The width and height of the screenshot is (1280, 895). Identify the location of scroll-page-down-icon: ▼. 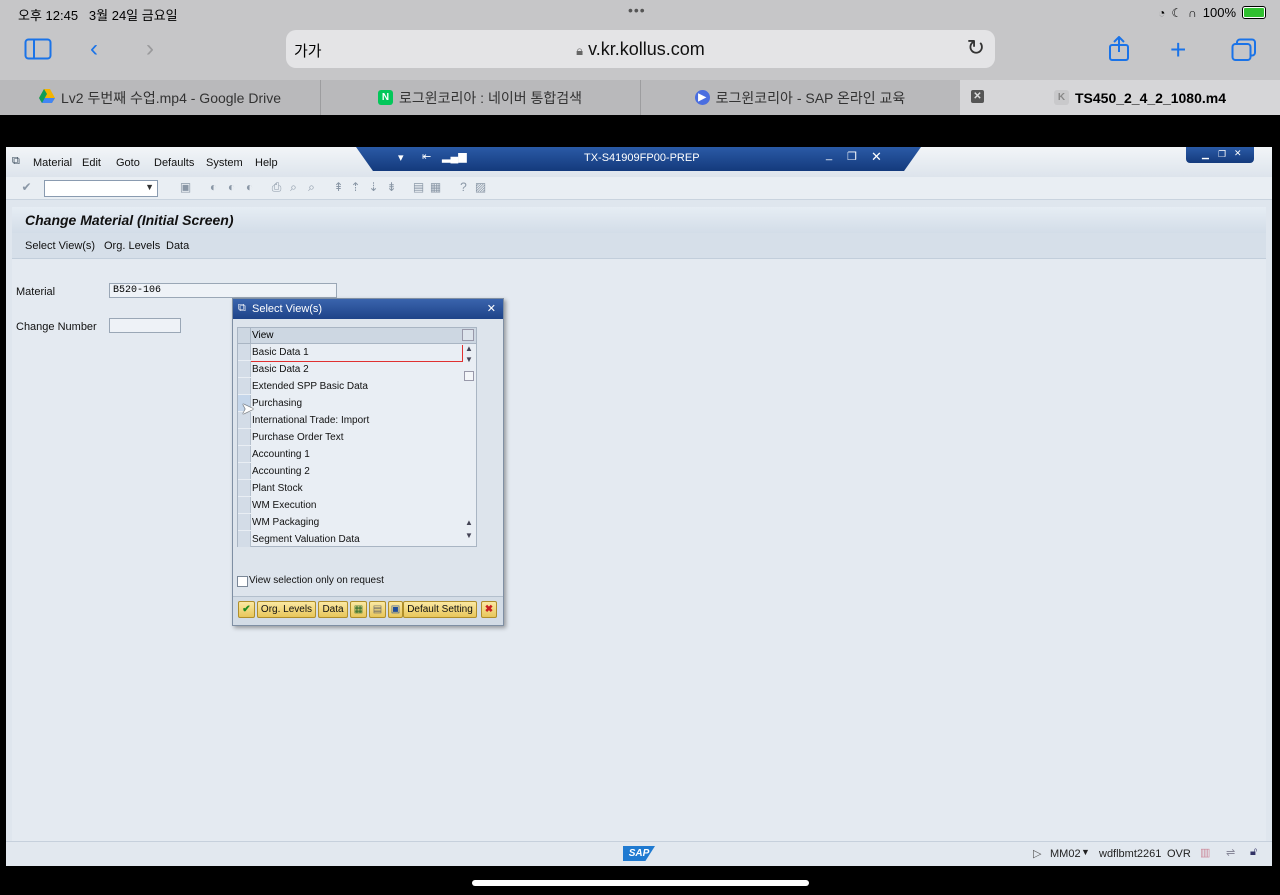
(469, 535).